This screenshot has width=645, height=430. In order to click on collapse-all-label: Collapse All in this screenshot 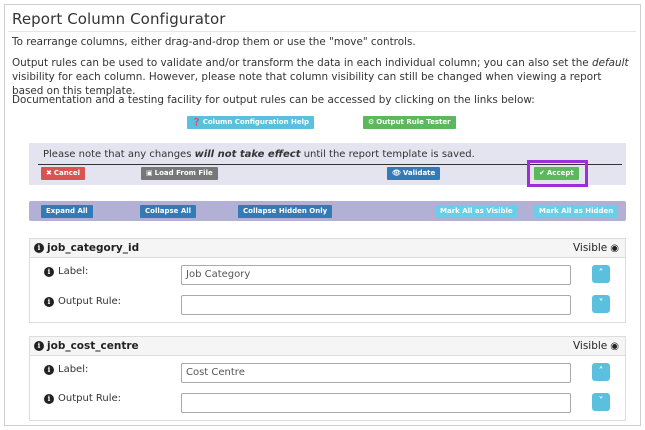, I will do `click(168, 211)`.